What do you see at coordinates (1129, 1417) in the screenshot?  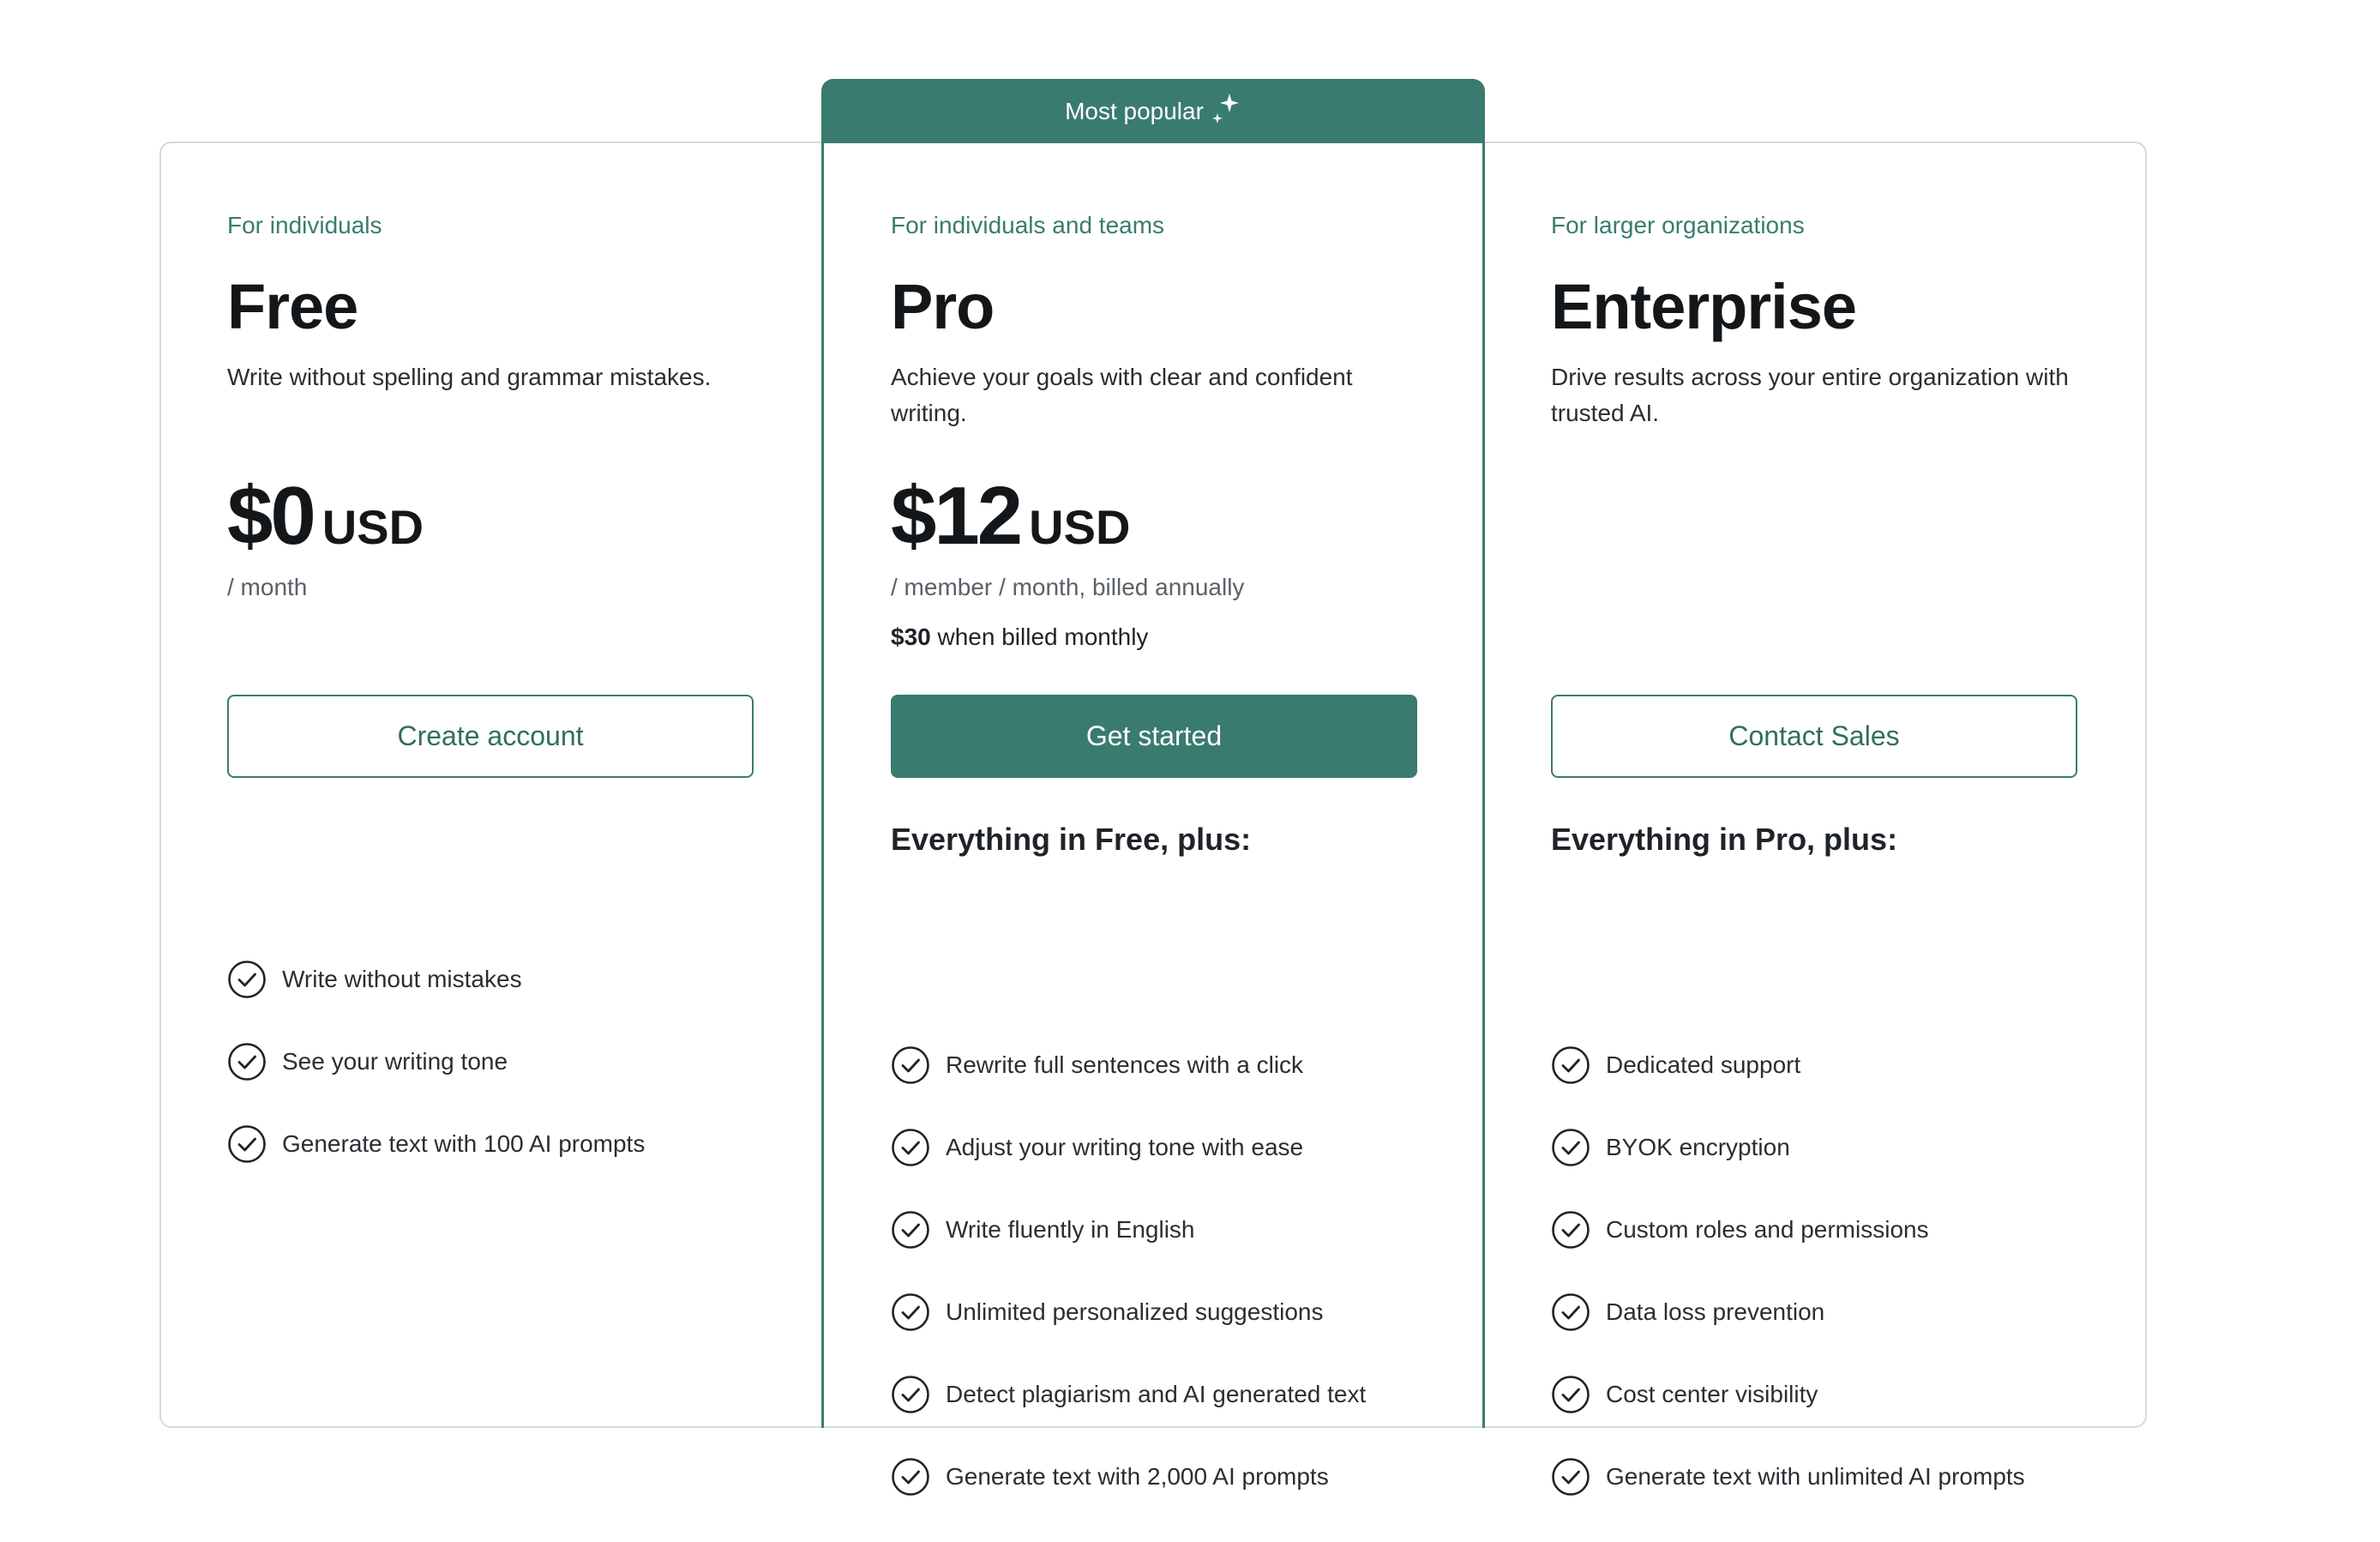 I see `feature-item: Detect plagiarism and AI generated text` at bounding box center [1129, 1417].